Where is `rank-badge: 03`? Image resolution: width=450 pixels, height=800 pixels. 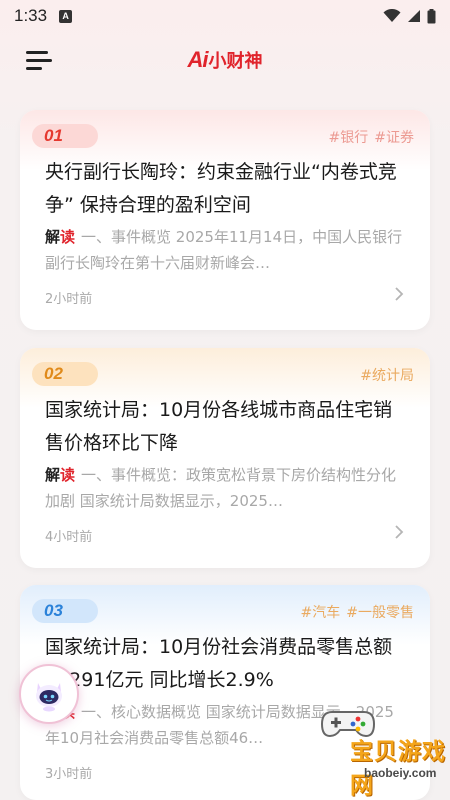
rank-badge: 03 is located at coordinates (65, 611).